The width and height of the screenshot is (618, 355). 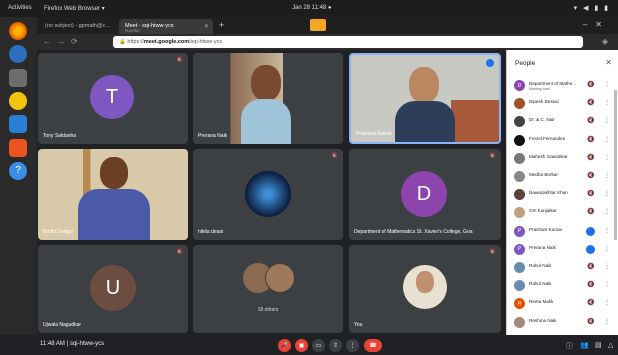 I want to click on firefox-icon, so click(x=18, y=31).